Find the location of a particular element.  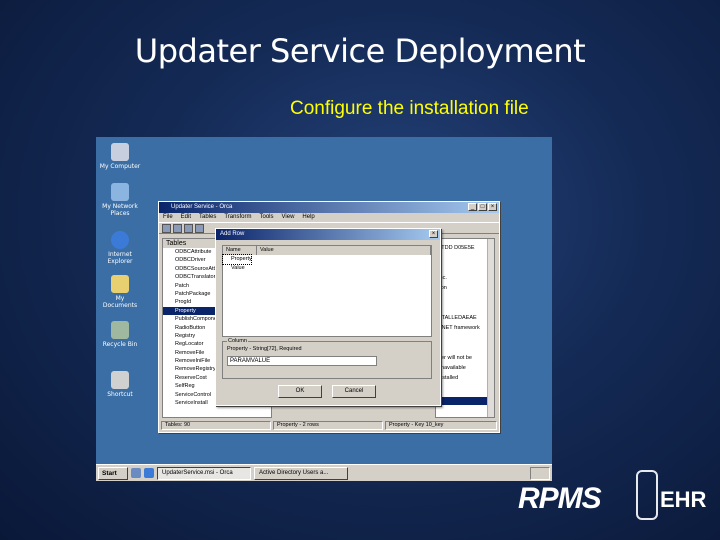

list-item: Property is located at coordinates (237, 259).